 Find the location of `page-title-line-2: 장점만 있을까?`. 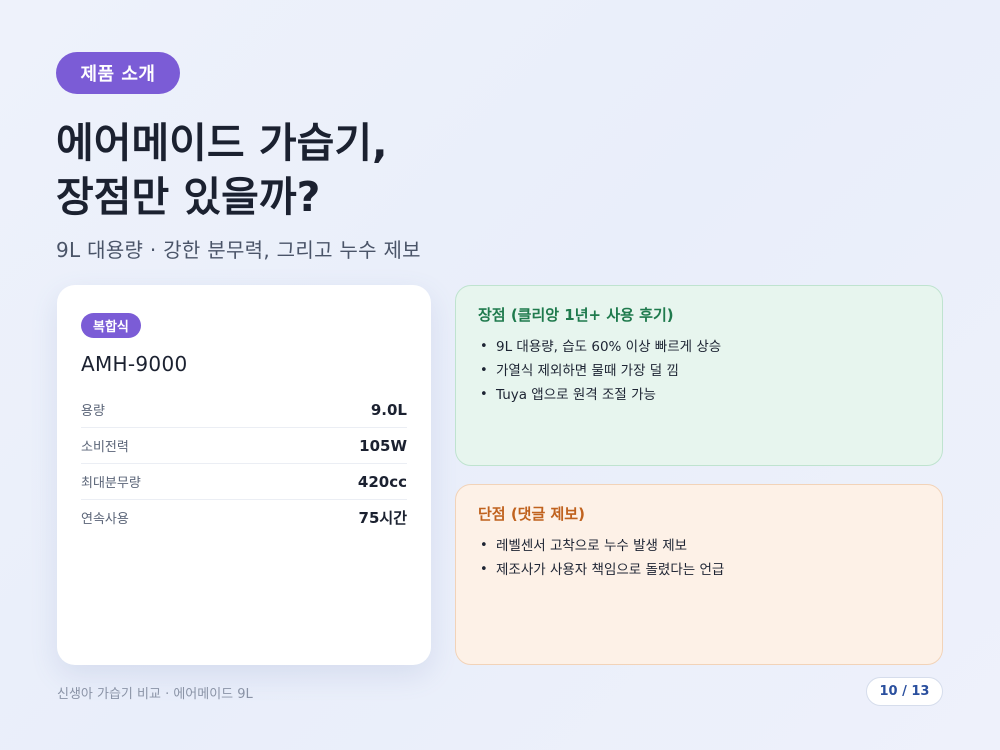

page-title-line-2: 장점만 있을까? is located at coordinates (188, 197).